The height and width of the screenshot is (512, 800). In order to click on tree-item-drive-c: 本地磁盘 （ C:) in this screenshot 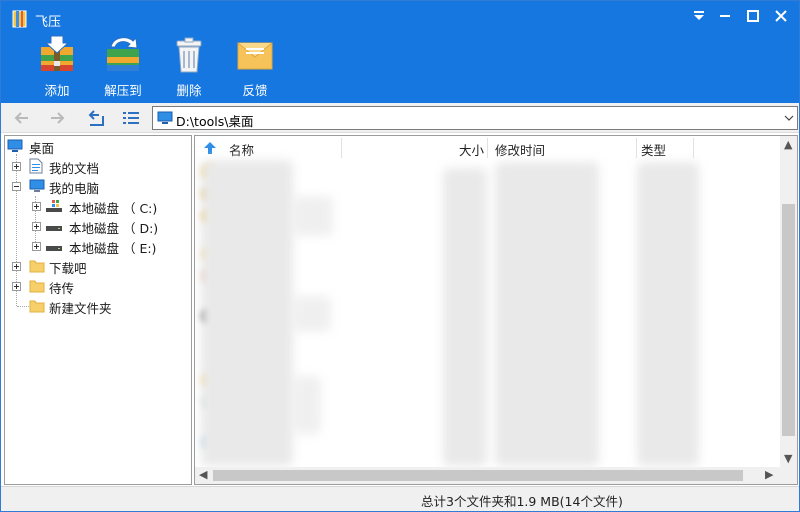, I will do `click(111, 206)`.